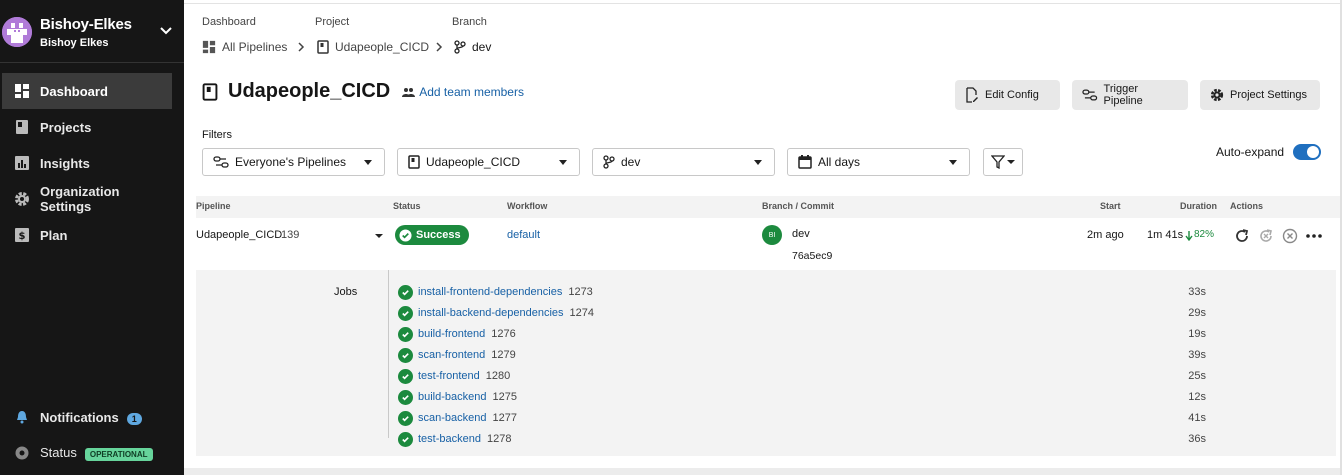  Describe the element at coordinates (87, 417) in the screenshot. I see `sidebar-item-notifications: Notifications 1` at that location.